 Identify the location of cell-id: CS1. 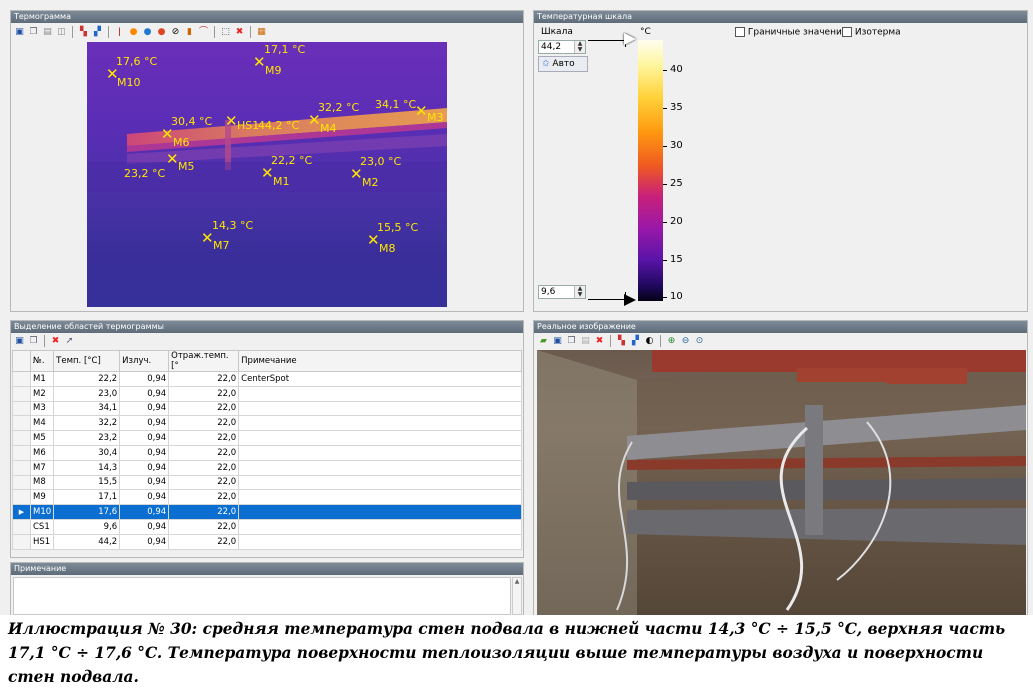
(42, 526).